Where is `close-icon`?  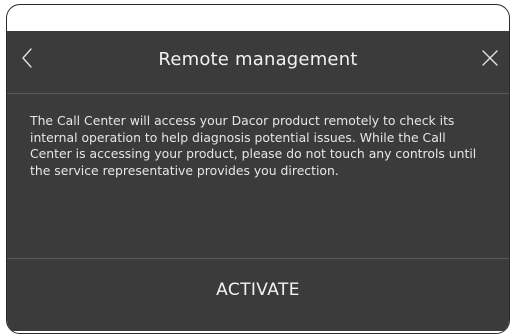 close-icon is located at coordinates (490, 58).